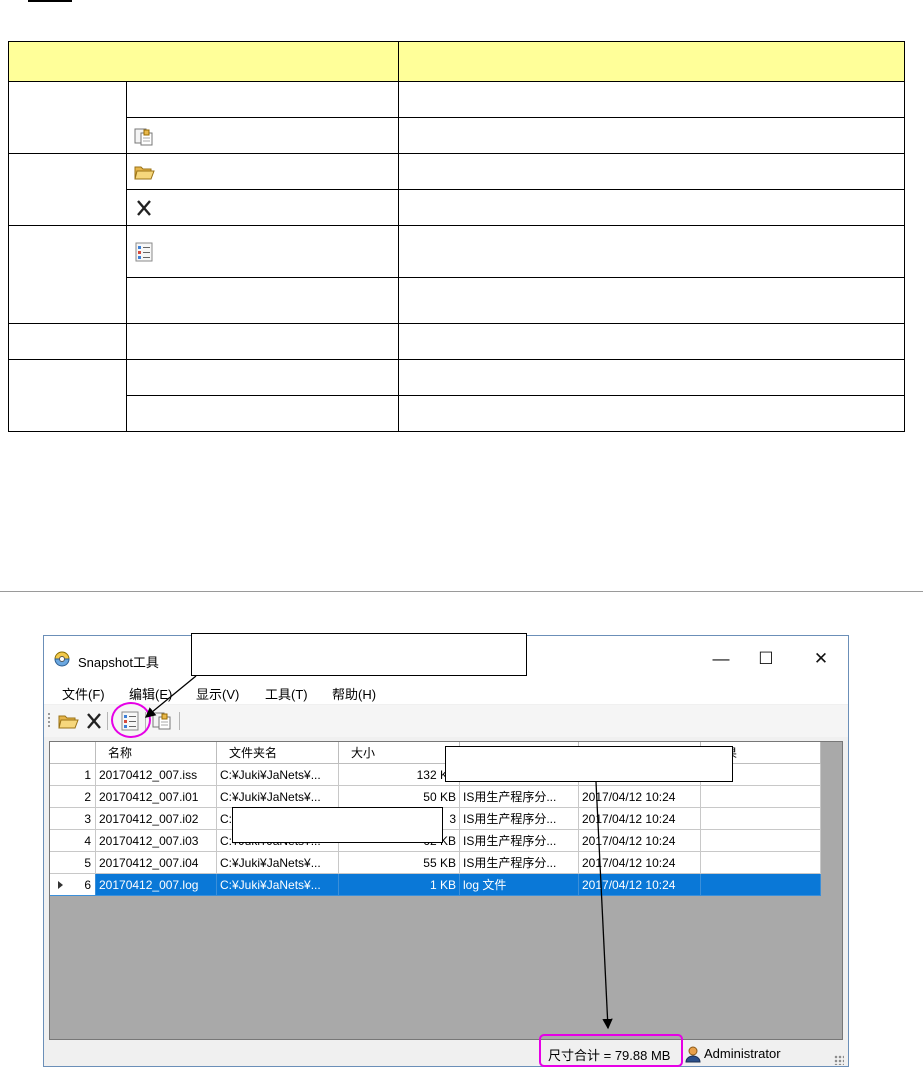 The width and height of the screenshot is (923, 1067). I want to click on arrow-to-total-size, so click(604, 905).